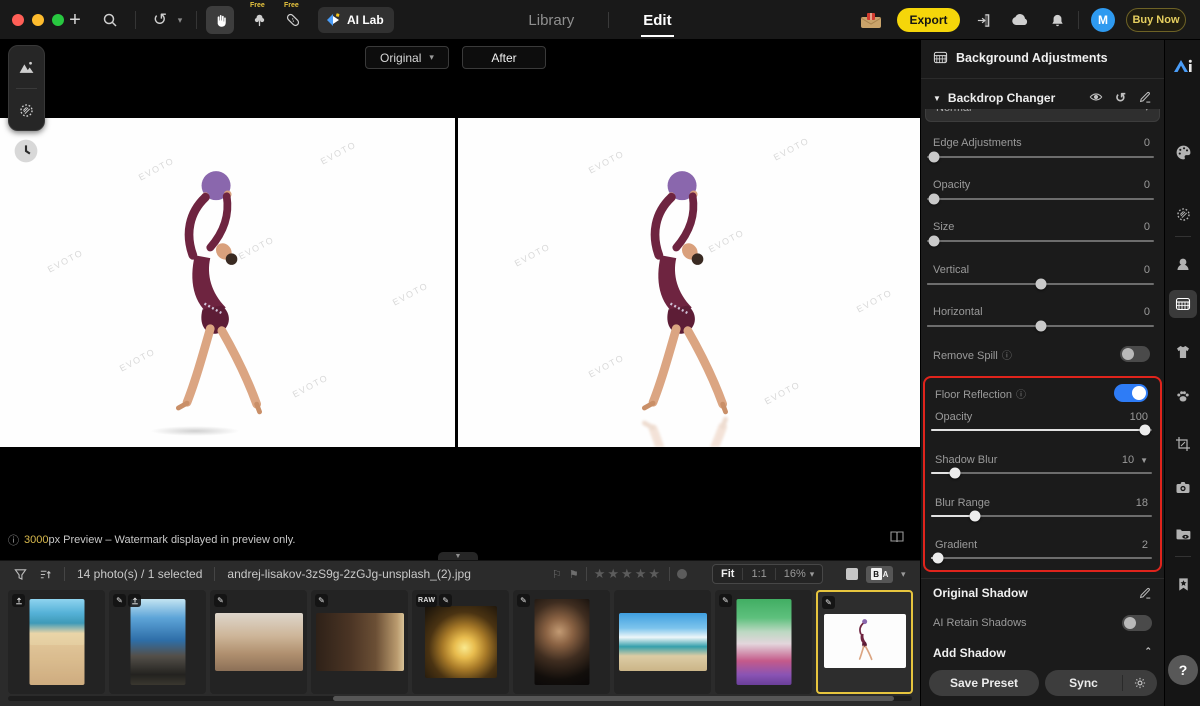 Image resolution: width=1200 pixels, height=706 pixels. I want to click on background-image-tool-icon, so click(26, 67).